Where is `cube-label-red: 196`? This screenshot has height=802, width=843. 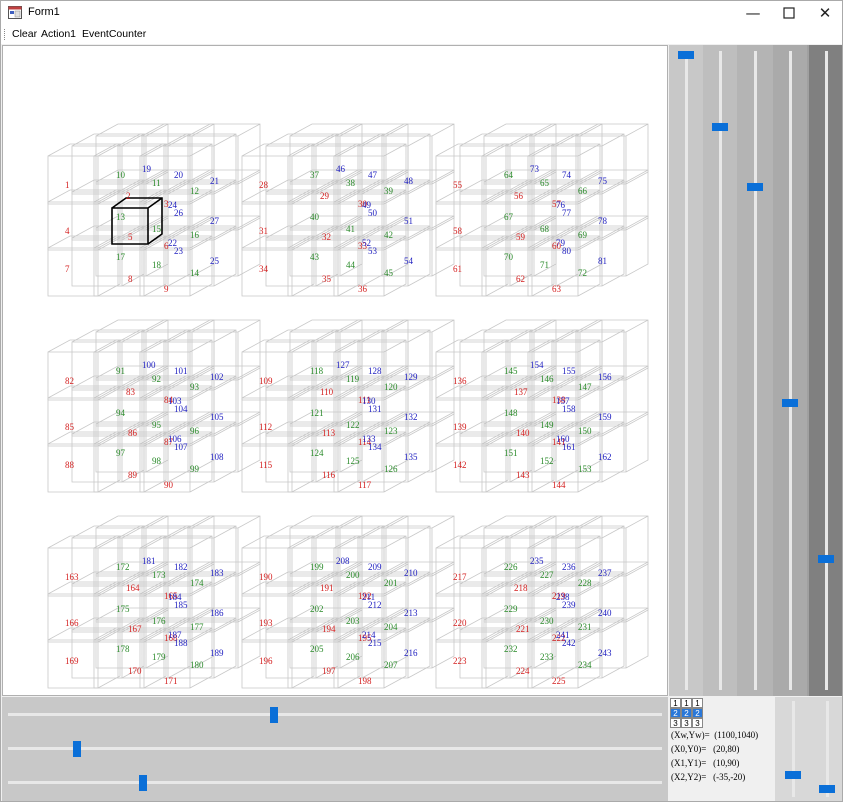
cube-label-red: 196 is located at coordinates (266, 661).